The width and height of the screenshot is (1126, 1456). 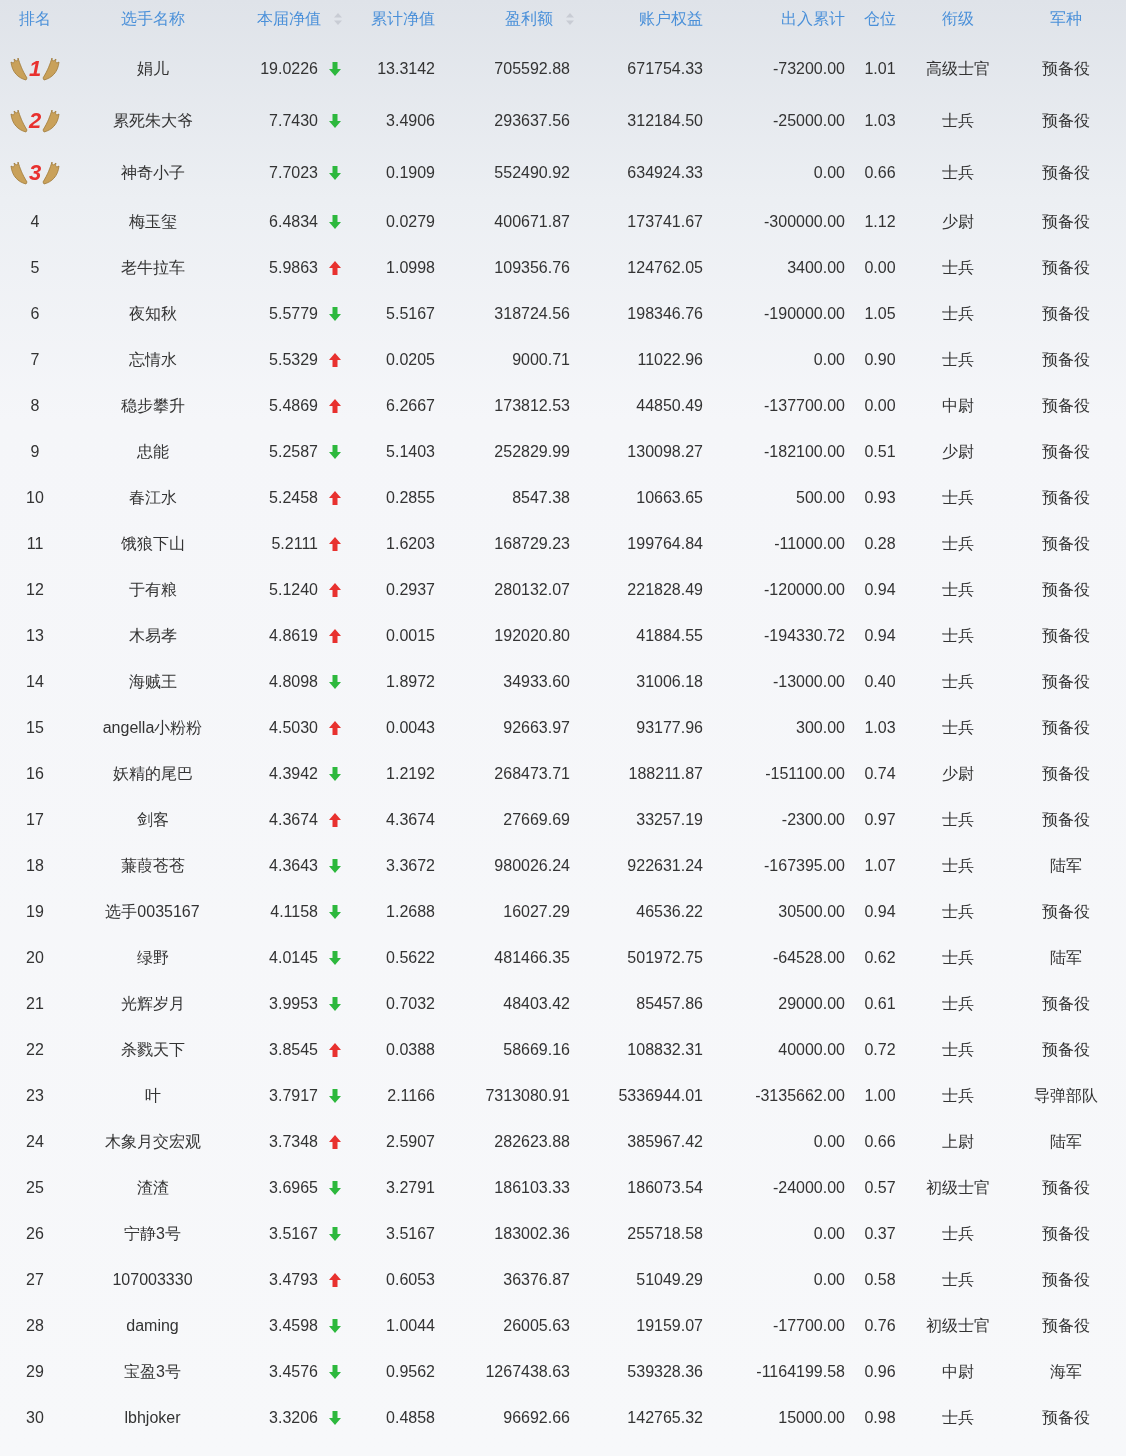 I want to click on position-value: 0.97, so click(x=880, y=820).